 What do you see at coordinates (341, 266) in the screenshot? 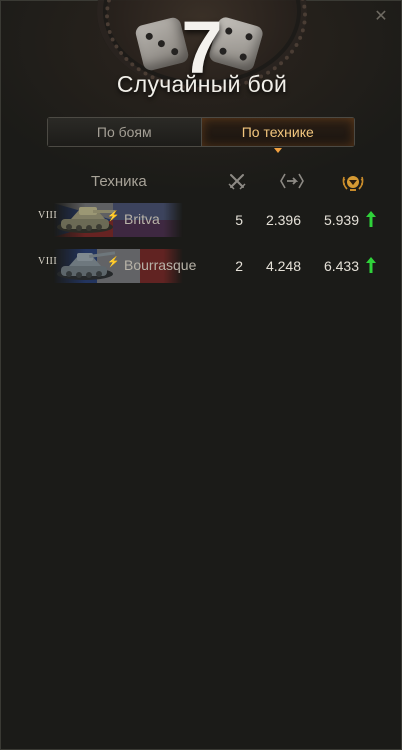
I see `rating-value: 6.433` at bounding box center [341, 266].